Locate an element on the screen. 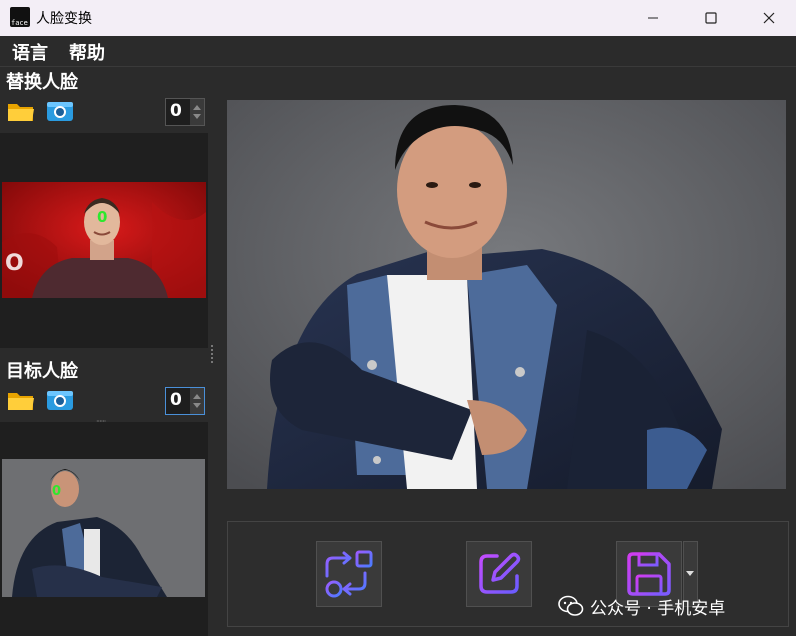 Image resolution: width=796 pixels, height=636 pixels. swap-face-button is located at coordinates (349, 574).